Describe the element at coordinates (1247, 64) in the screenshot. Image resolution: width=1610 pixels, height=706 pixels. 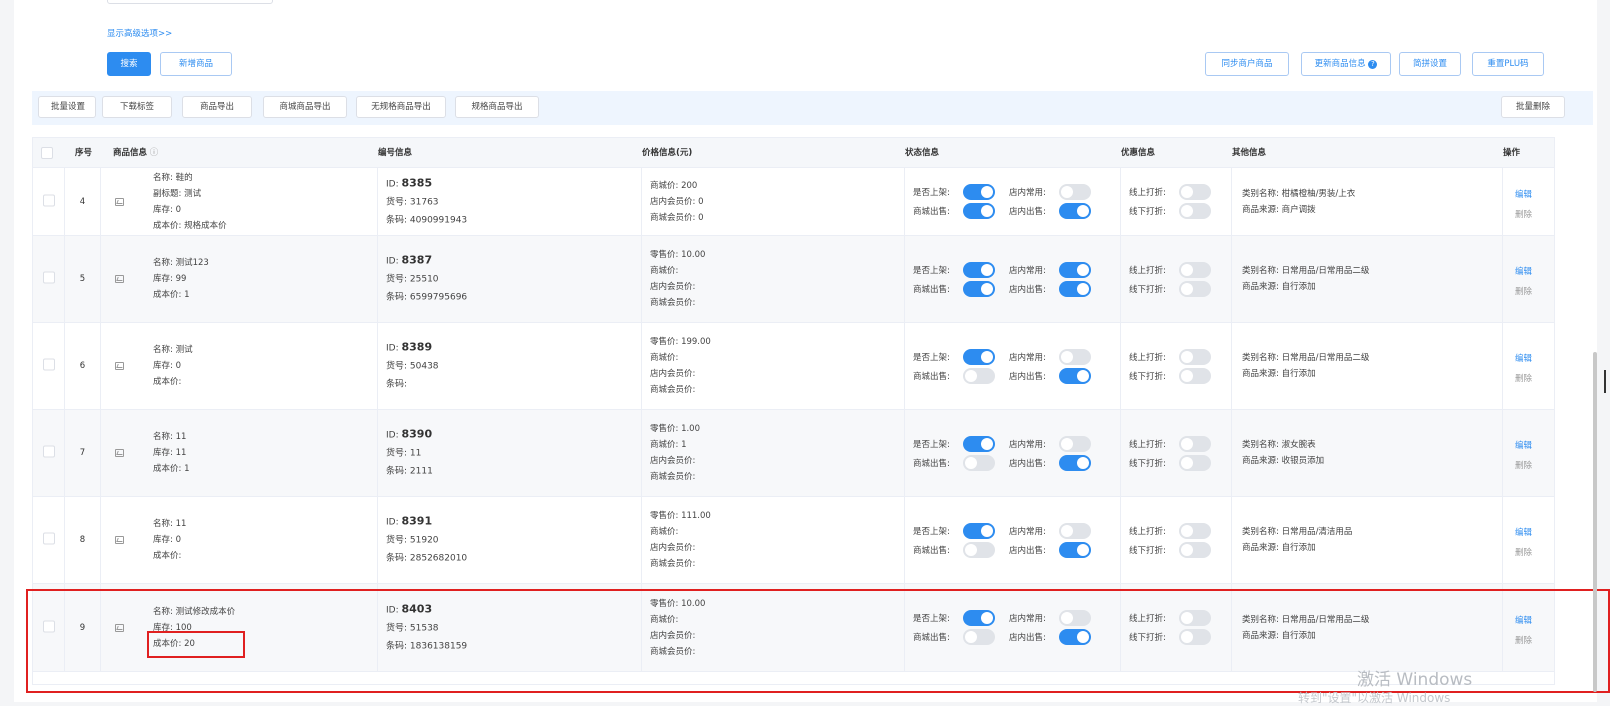
I see `sync-merchant-products-button: 同步商户商品` at that location.